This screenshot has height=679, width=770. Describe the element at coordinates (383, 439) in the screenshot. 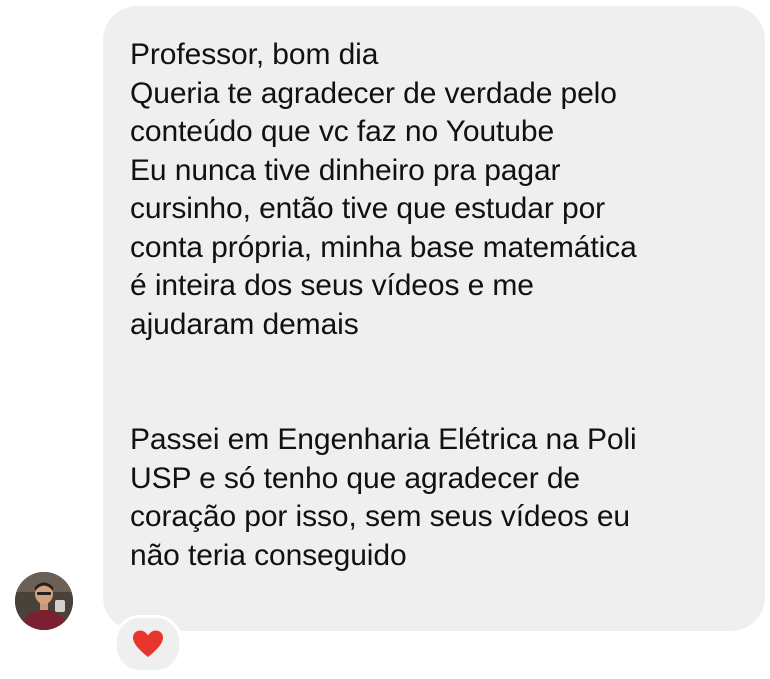

I see `message-line: Passei em Engenharia Elétrica na Poli` at that location.